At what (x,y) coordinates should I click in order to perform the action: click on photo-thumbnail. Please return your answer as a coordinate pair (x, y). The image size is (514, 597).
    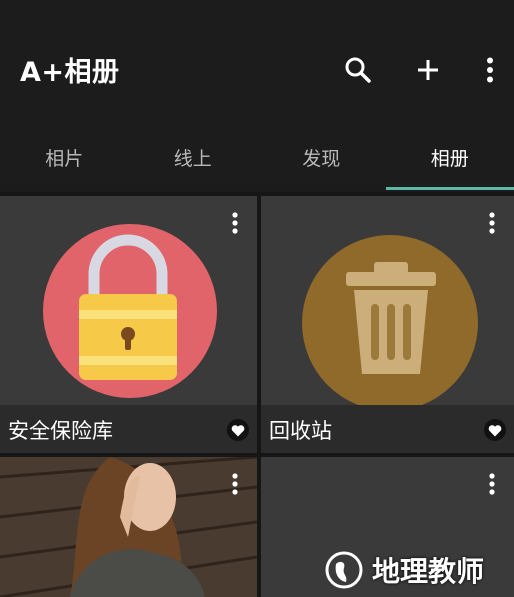
    Looking at the image, I should click on (128, 527).